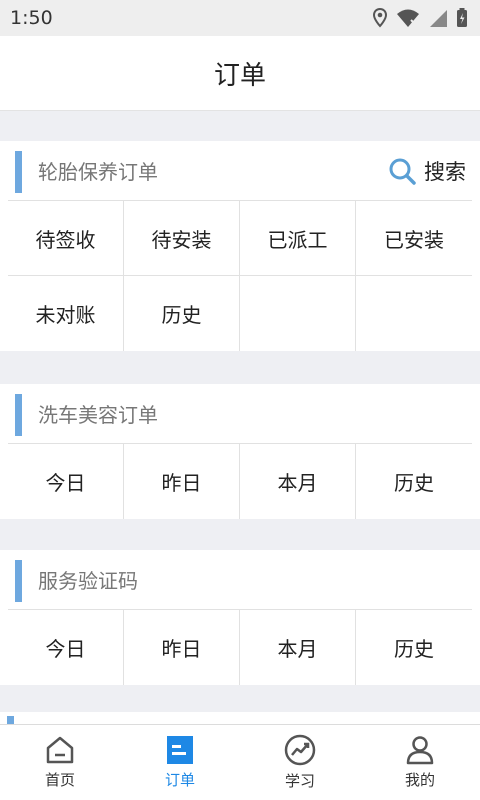 This screenshot has width=480, height=800. What do you see at coordinates (180, 750) in the screenshot?
I see `order-icon` at bounding box center [180, 750].